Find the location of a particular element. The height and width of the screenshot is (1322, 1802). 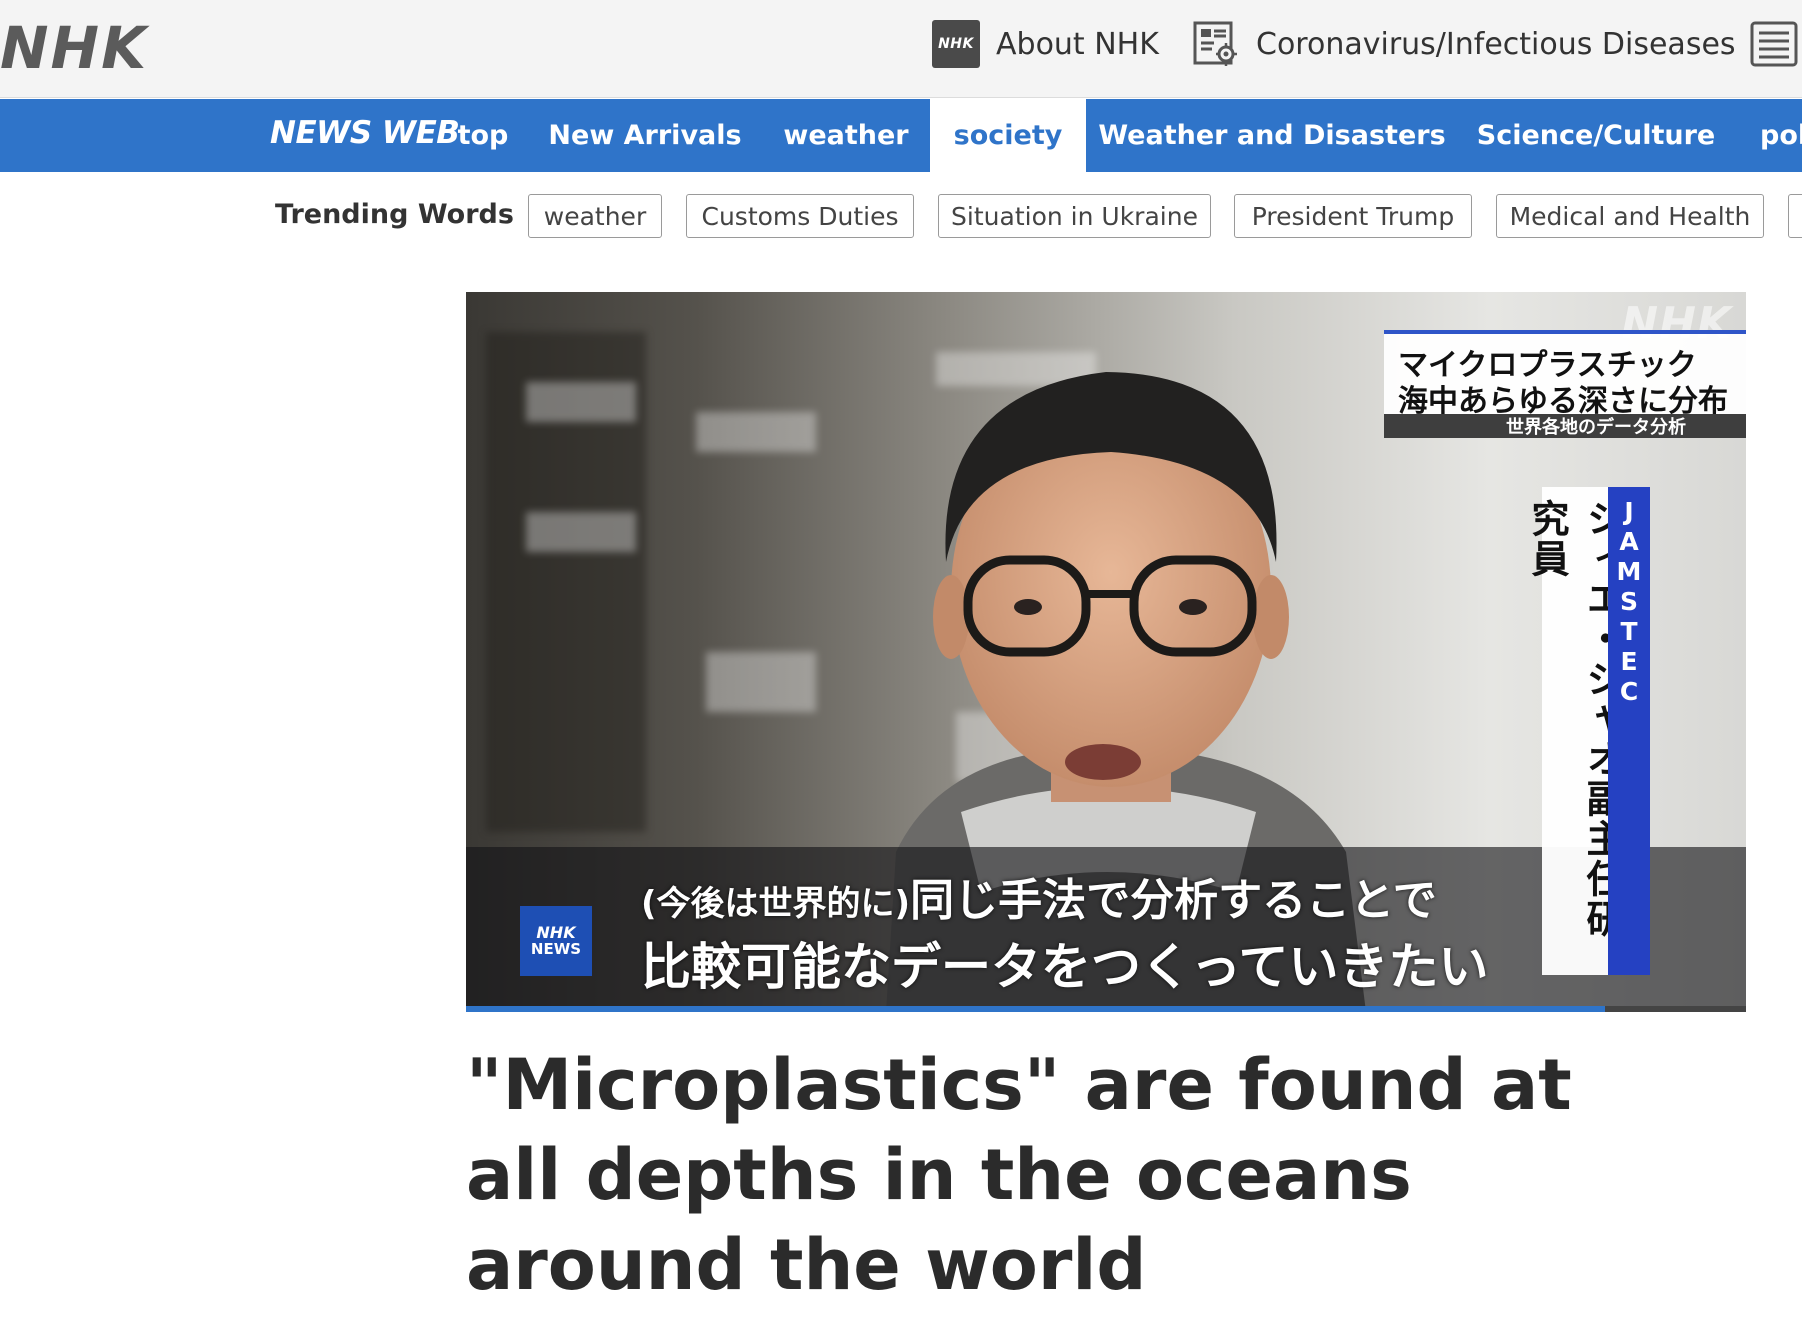

video-progress-bar is located at coordinates (1106, 1009).